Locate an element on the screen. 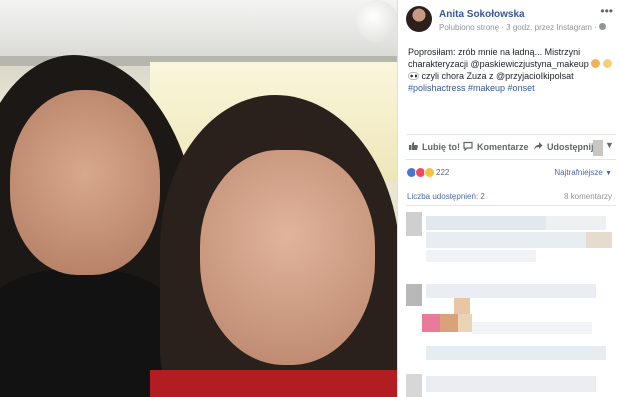  reactions-bar: 222 Najtrafniejsze ▼ is located at coordinates (511, 173).